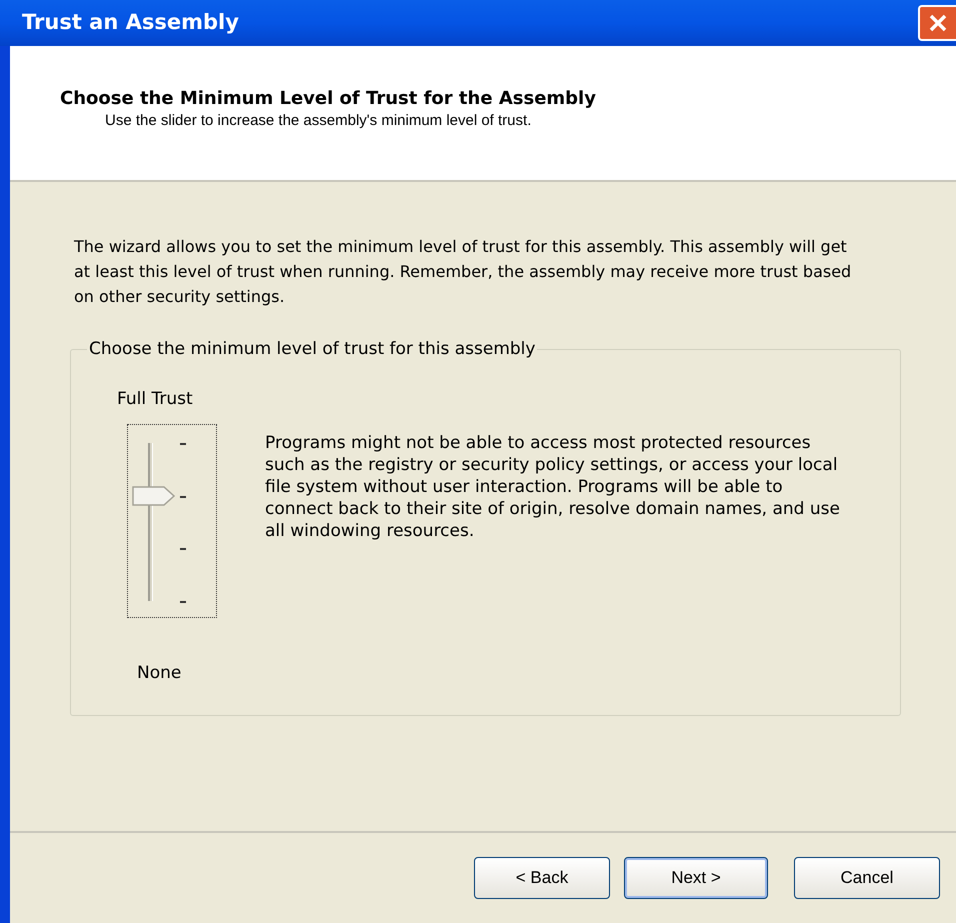 The image size is (956, 923). I want to click on wizard-button: Next >, so click(696, 878).